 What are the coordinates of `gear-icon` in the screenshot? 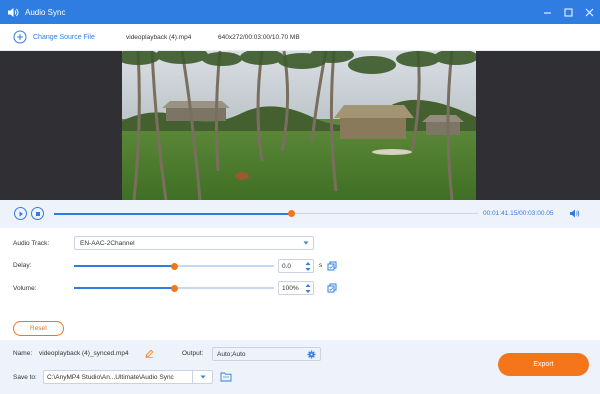 It's located at (311, 354).